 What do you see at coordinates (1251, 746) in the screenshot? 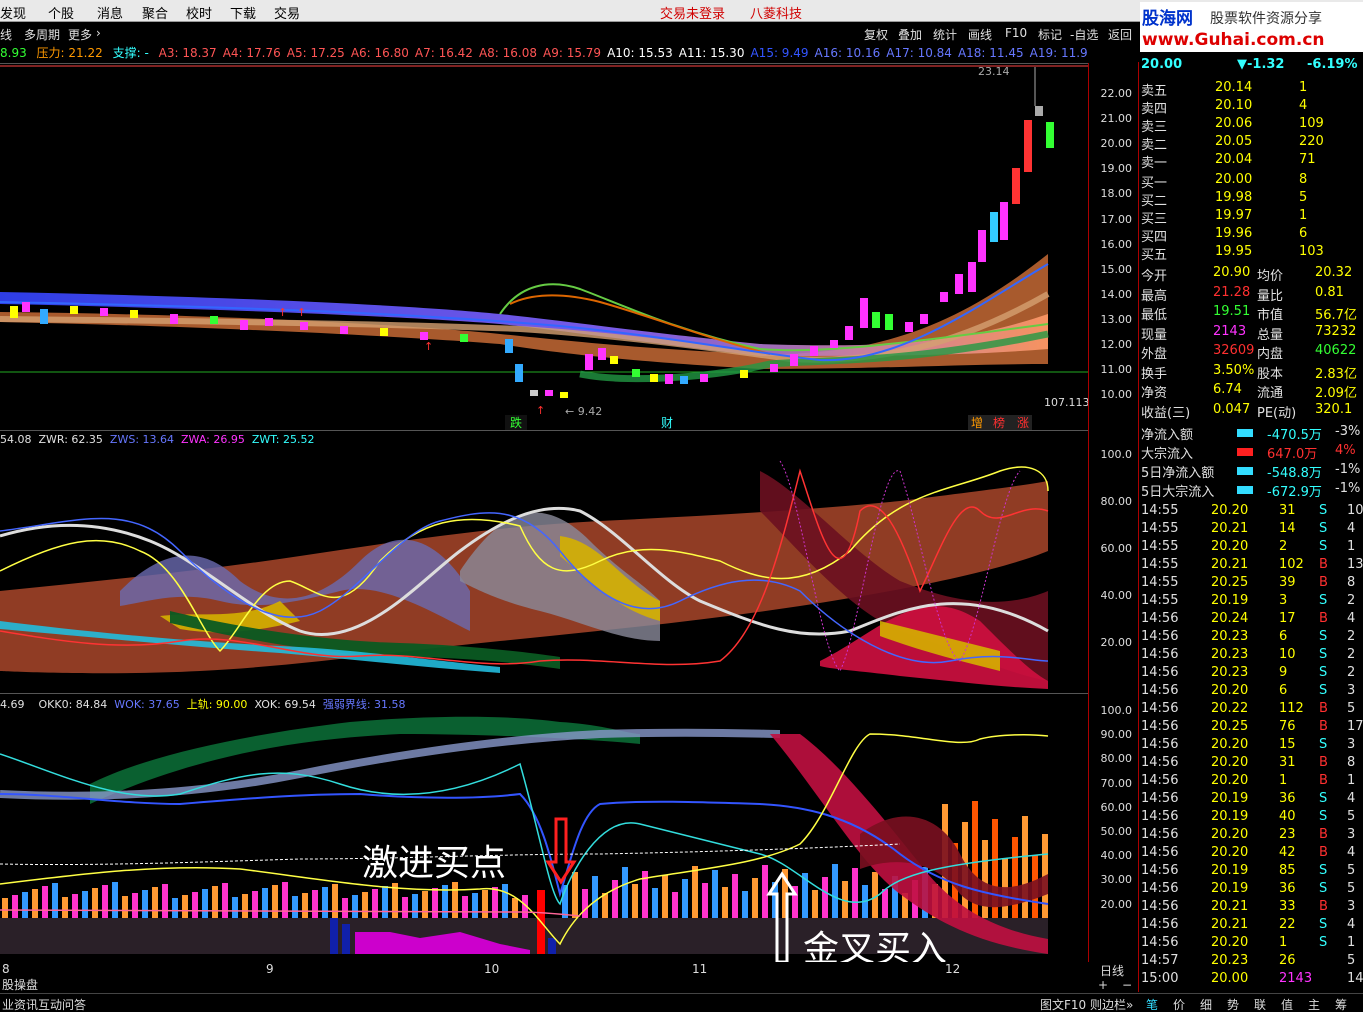
I see `side-row: 14:56 20.20 15 S 3` at bounding box center [1251, 746].